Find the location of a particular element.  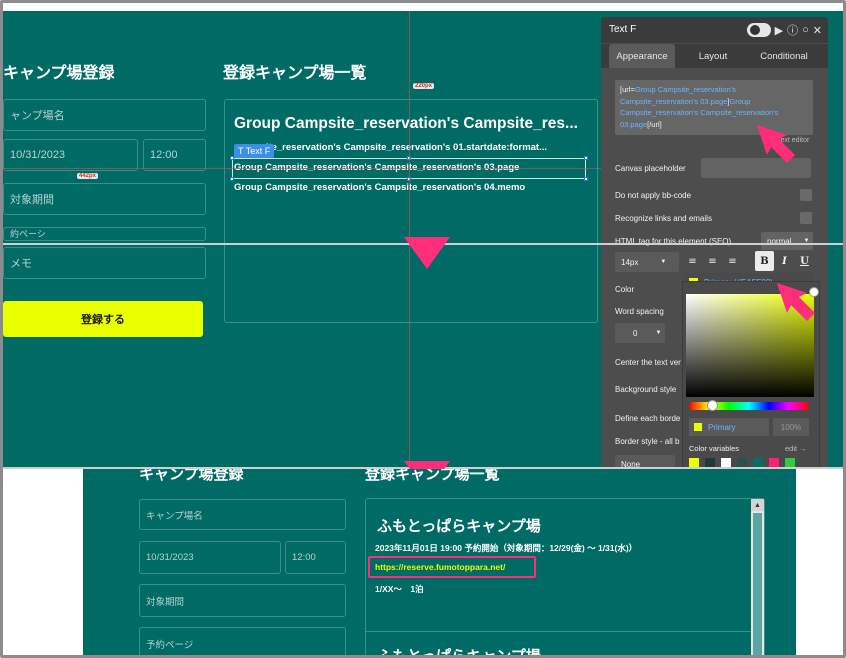

underline-button: U is located at coordinates (804, 261).